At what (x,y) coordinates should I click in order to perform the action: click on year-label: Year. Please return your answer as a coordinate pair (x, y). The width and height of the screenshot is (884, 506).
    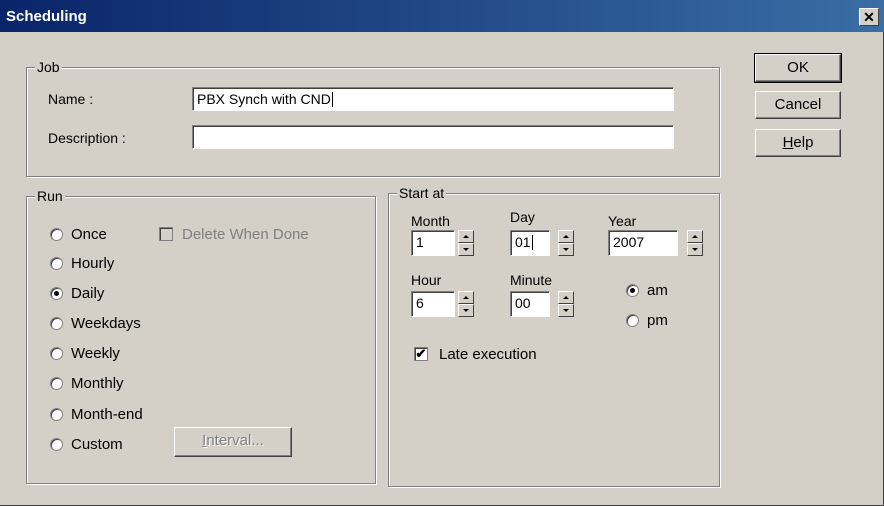
    Looking at the image, I should click on (622, 221).